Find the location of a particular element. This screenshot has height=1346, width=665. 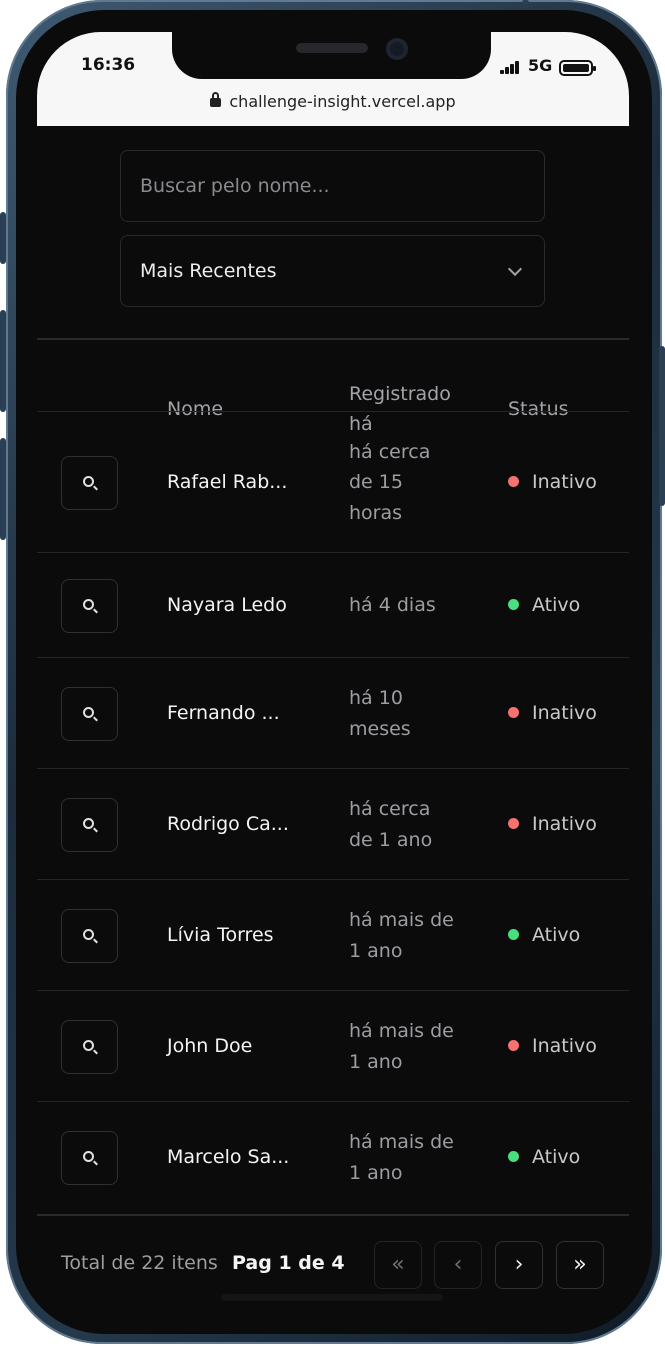

table-row: Nayara Ledo há 4 dias Ativo is located at coordinates (333, 604).